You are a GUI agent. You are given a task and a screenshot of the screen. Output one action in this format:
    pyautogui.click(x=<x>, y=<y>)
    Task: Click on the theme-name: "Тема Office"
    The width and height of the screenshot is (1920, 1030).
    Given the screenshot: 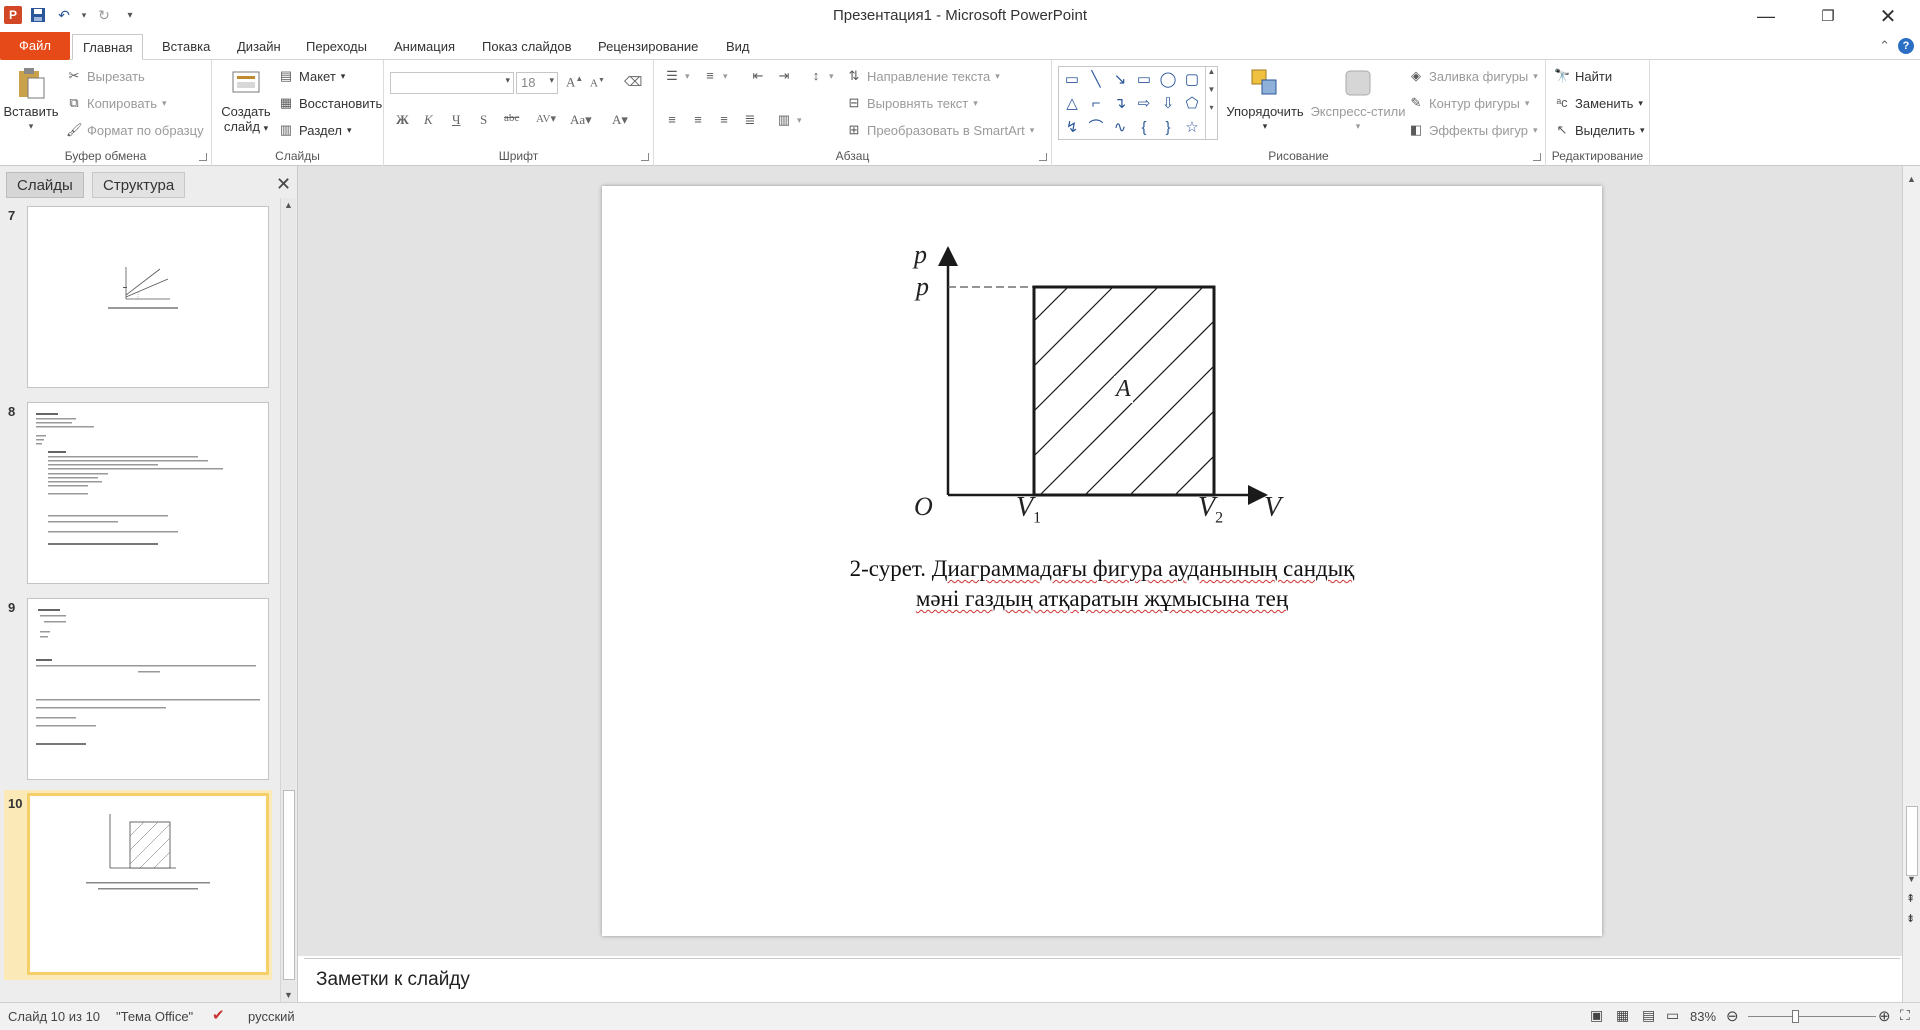 What is the action you would take?
    pyautogui.click(x=154, y=1016)
    